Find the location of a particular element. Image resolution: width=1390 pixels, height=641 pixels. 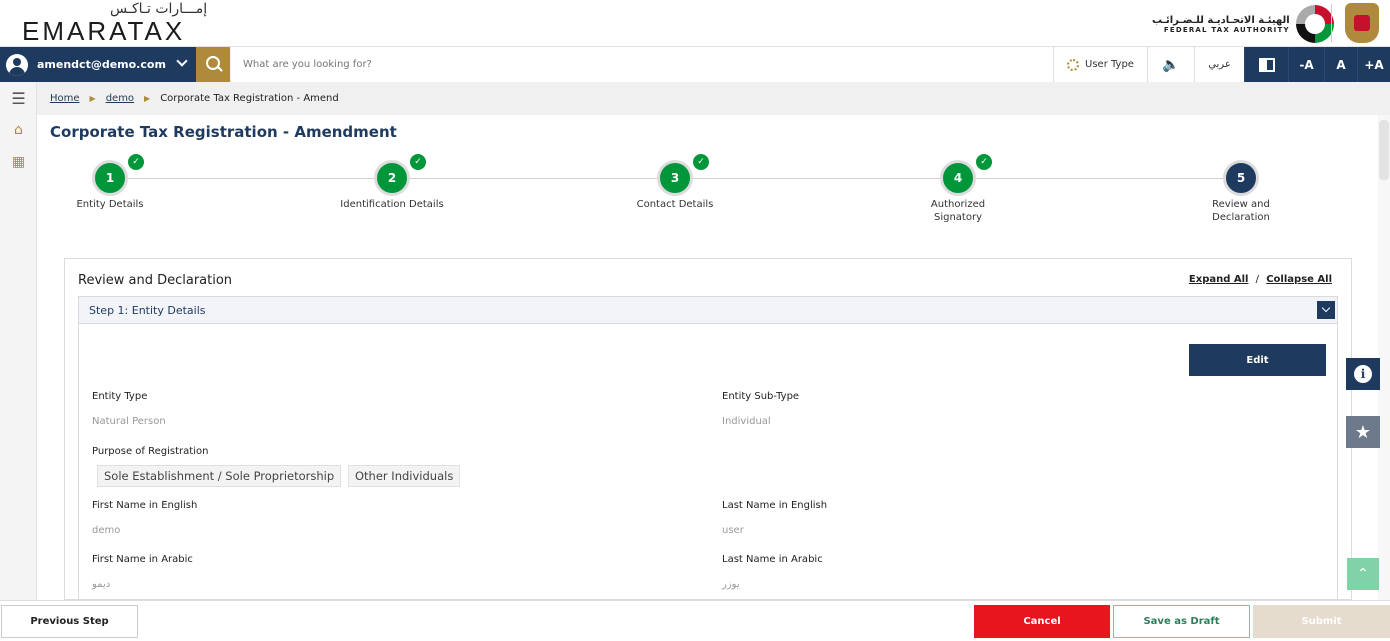

collapse-all-link: Collapse All is located at coordinates (1299, 279).